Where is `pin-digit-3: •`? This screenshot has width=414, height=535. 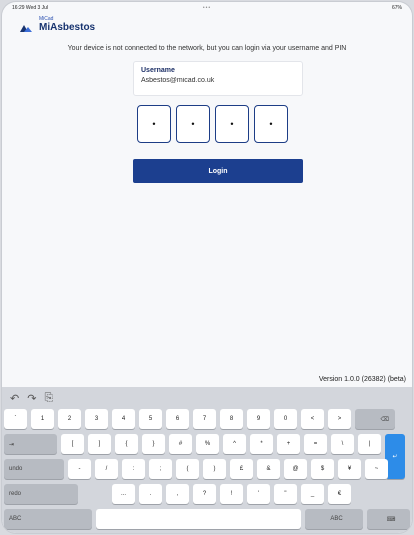 pin-digit-3: • is located at coordinates (232, 124).